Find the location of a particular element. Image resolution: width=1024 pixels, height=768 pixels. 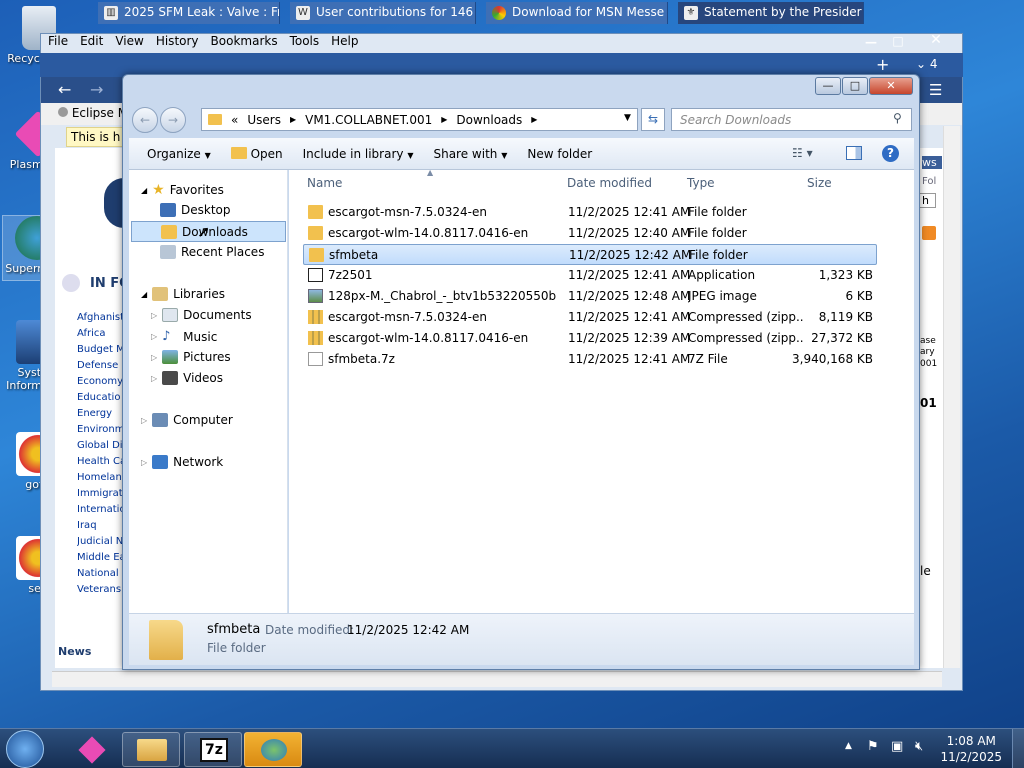

rss-icon is located at coordinates (929, 233).